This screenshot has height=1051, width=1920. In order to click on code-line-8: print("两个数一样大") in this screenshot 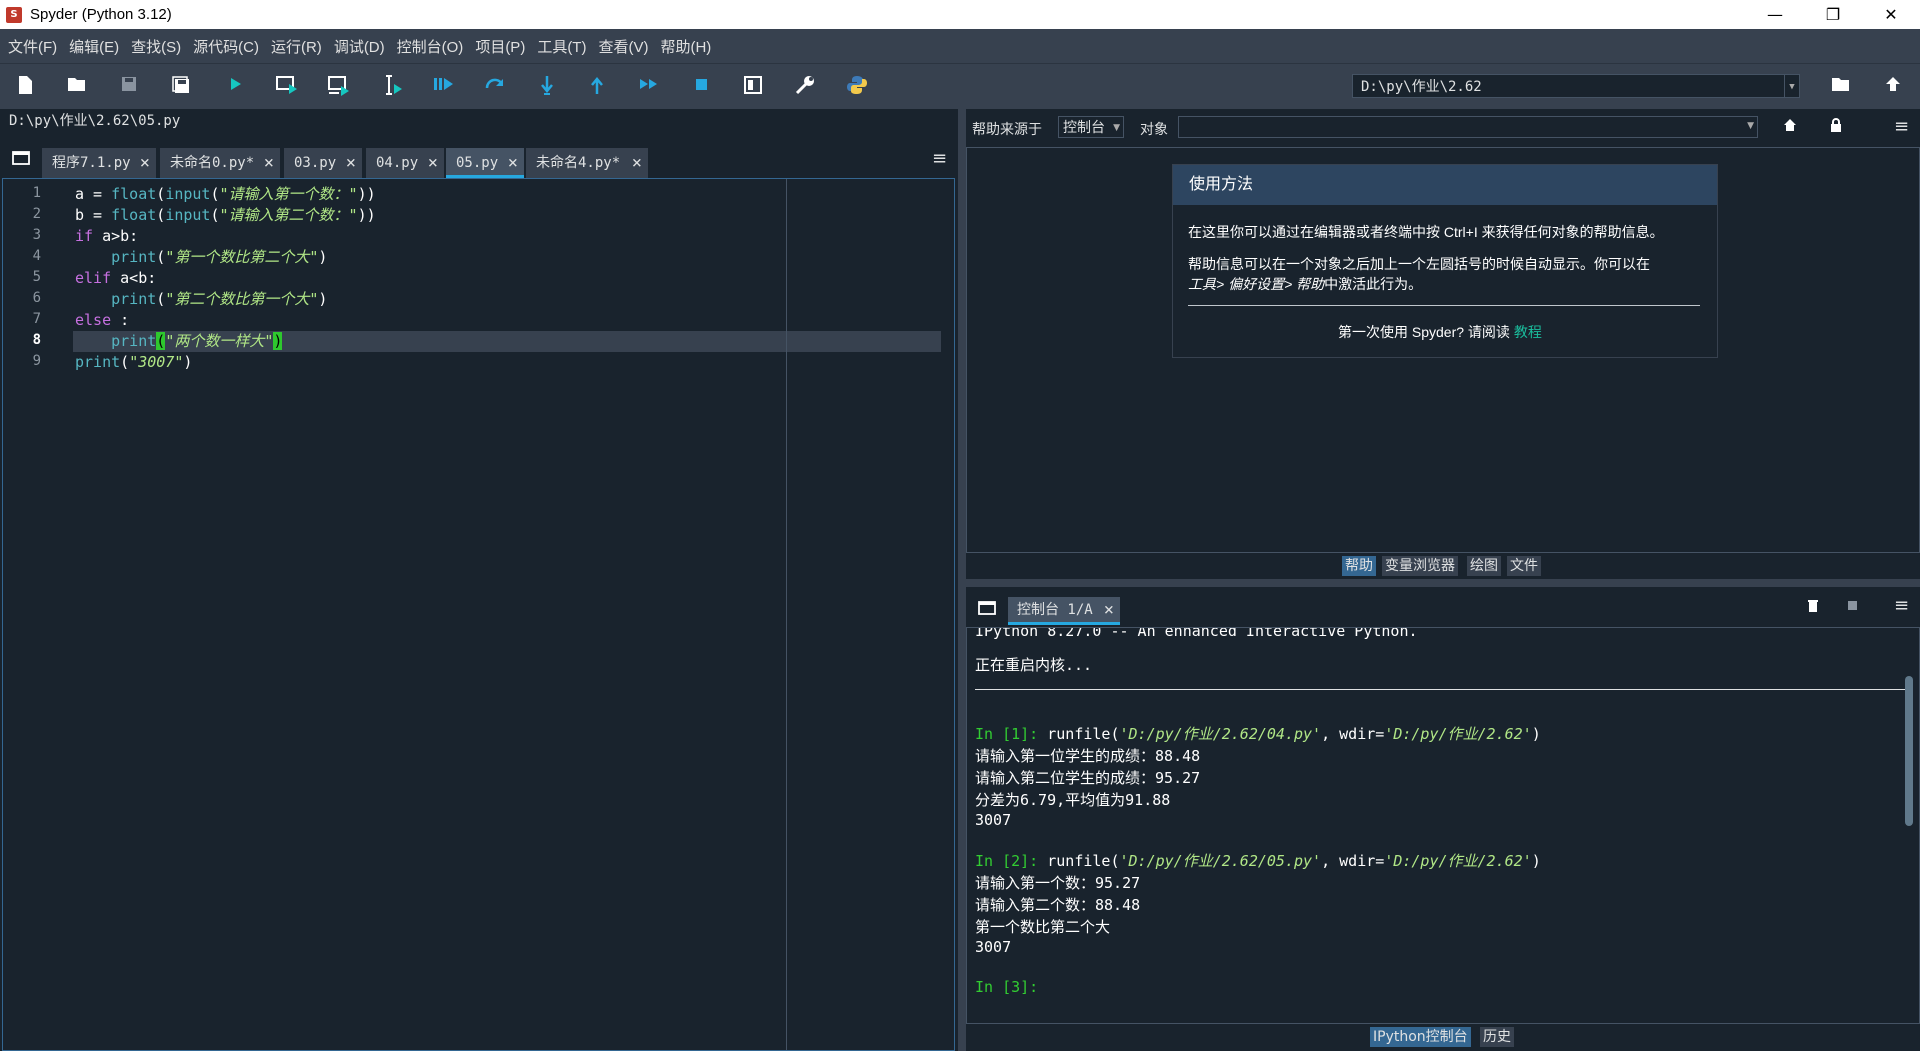, I will do `click(197, 341)`.